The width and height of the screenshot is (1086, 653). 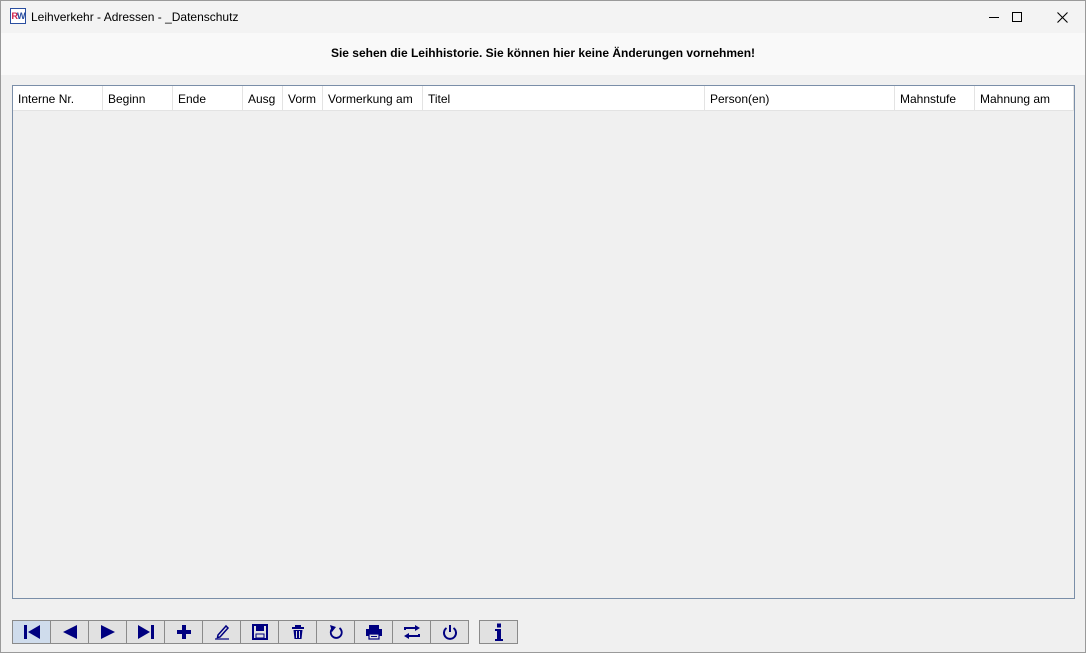 I want to click on maximize-button, so click(x=1017, y=17).